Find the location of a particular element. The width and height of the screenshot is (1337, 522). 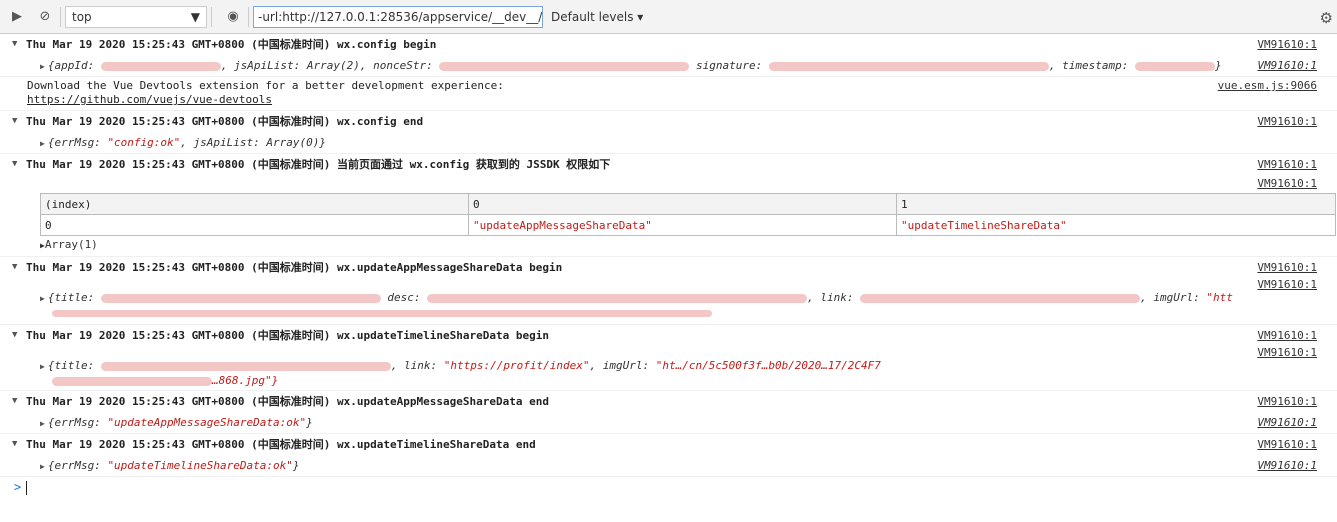

object-preview: , timestamp: is located at coordinates (1091, 65).